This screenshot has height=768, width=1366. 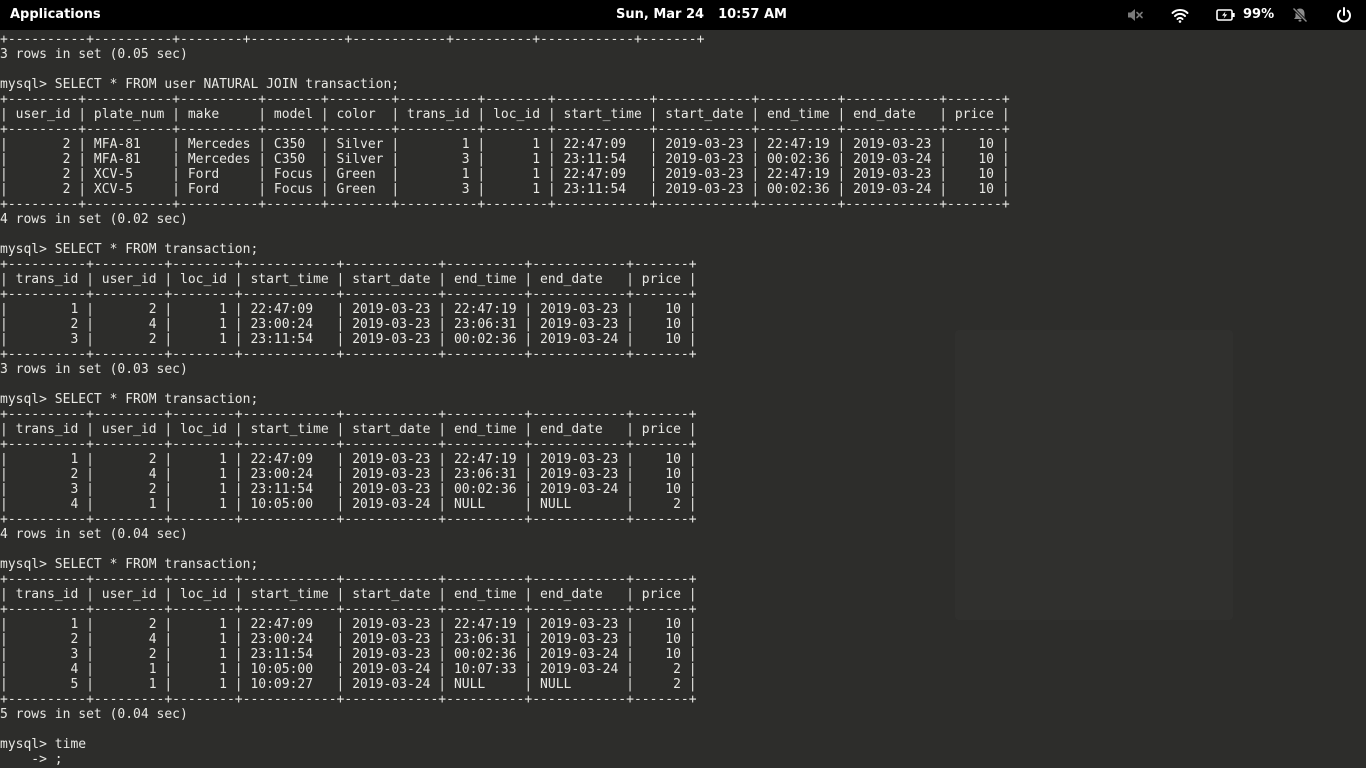 I want to click on time-label: 10:57 AM, so click(x=752, y=14).